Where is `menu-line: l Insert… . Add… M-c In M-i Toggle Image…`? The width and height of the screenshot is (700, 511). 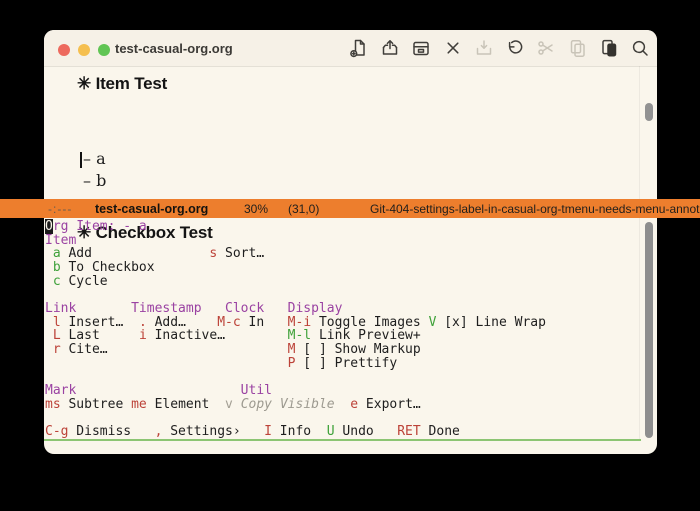
menu-line: l Insert… . Add… M-c In M-i Toggle Image… is located at coordinates (295, 322).